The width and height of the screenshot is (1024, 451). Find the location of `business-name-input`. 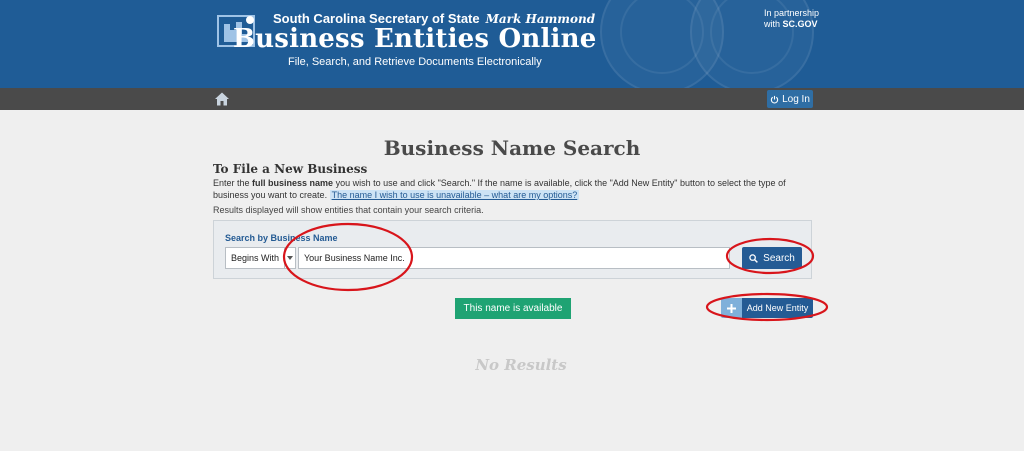

business-name-input is located at coordinates (514, 258).